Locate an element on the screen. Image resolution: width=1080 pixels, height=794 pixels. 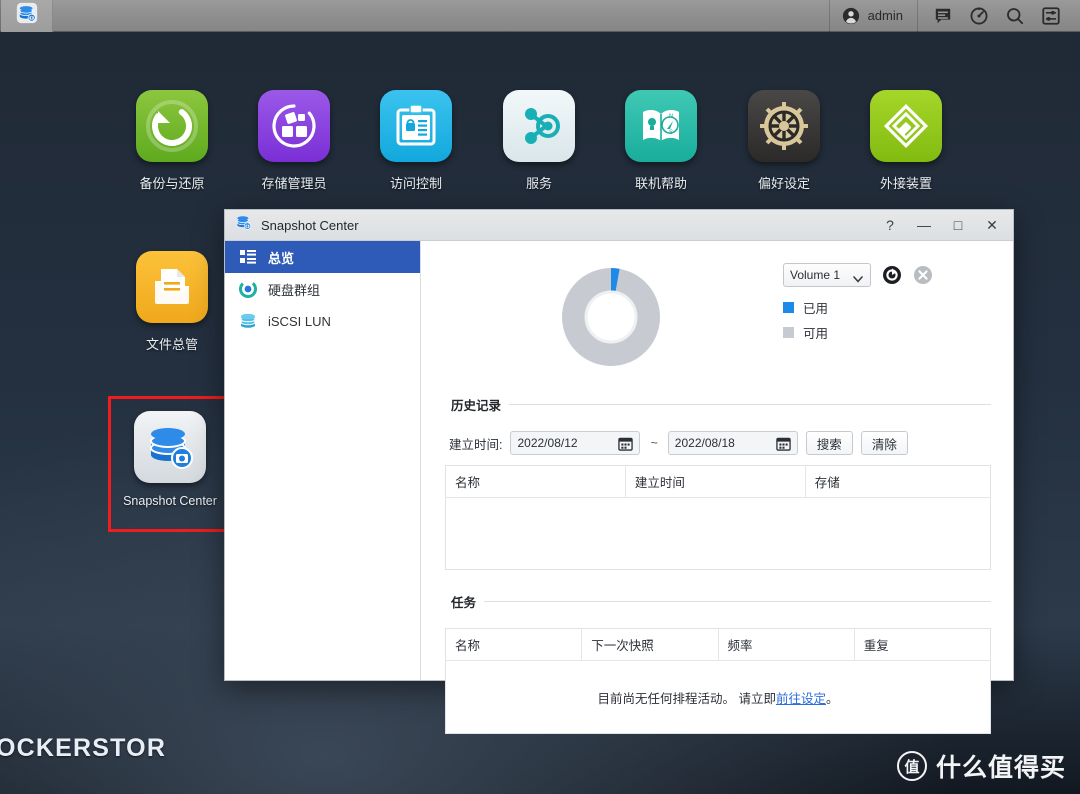
taskbar-app-button-snapshot-center is located at coordinates (27, 16).